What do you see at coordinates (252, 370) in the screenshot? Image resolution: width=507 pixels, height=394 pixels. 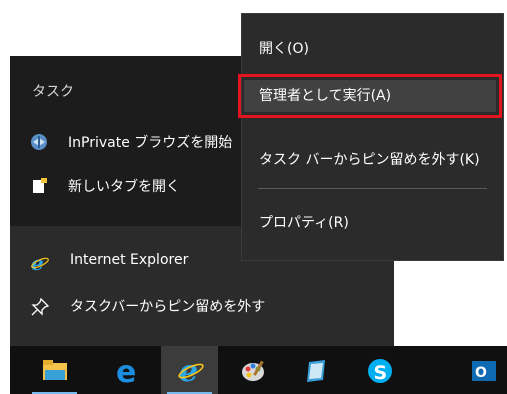 I see `taskbar-button-paint` at bounding box center [252, 370].